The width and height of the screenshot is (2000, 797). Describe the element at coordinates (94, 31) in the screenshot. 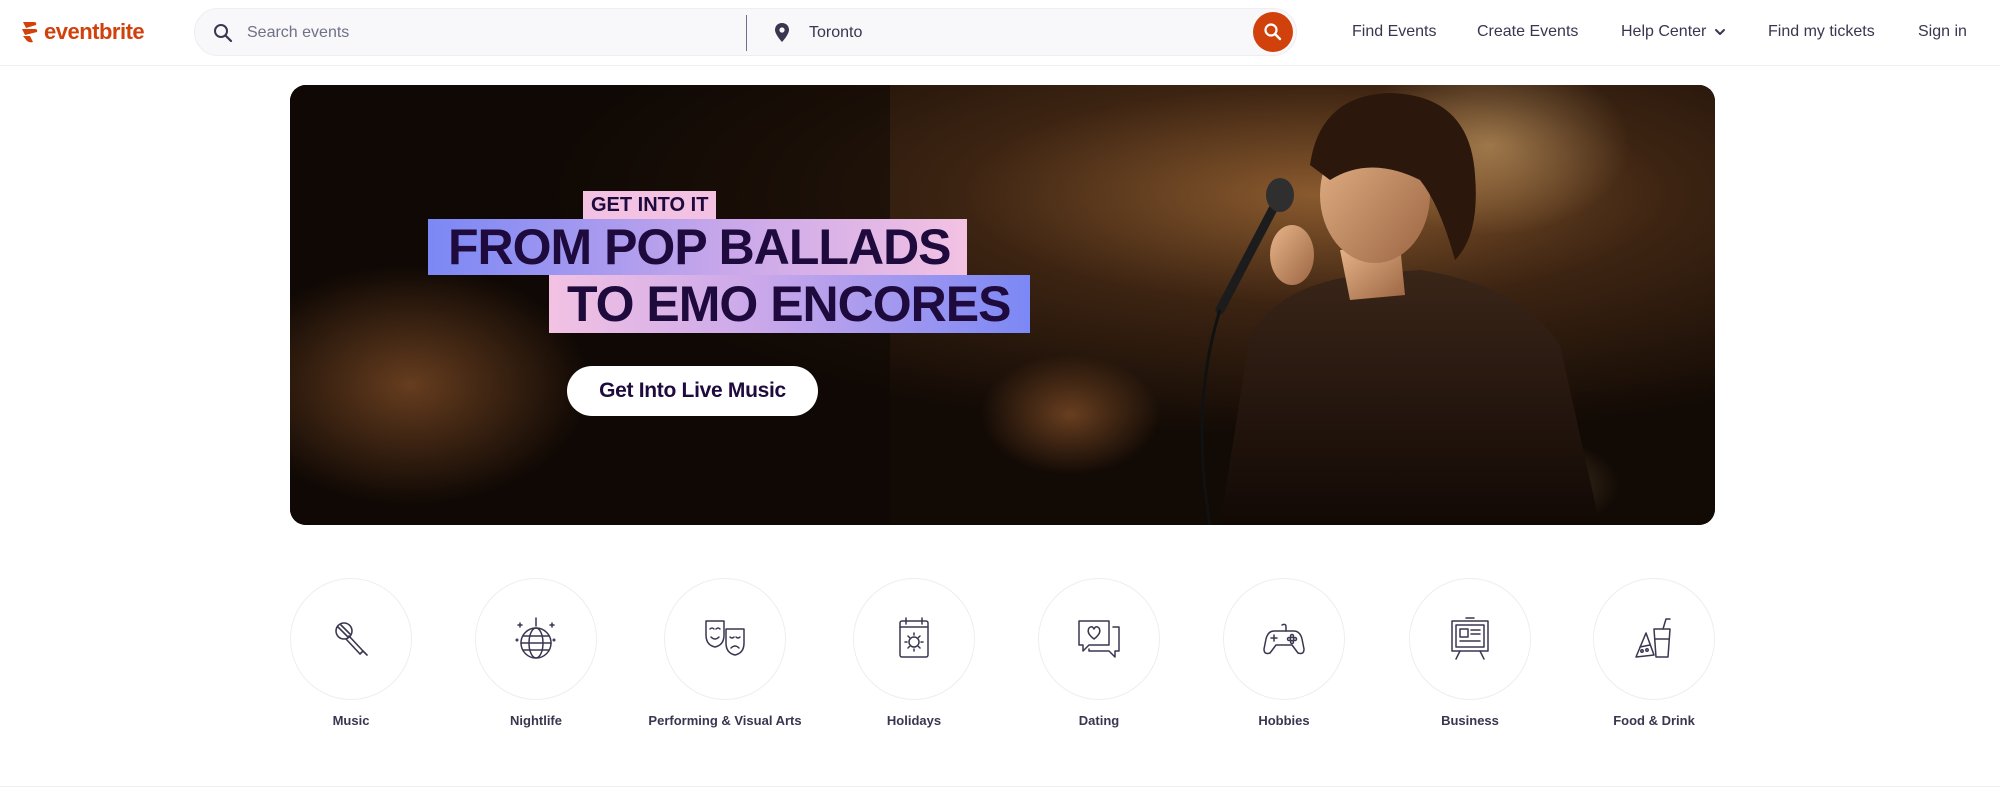

I see `logo-wordmark: eventbrite` at that location.